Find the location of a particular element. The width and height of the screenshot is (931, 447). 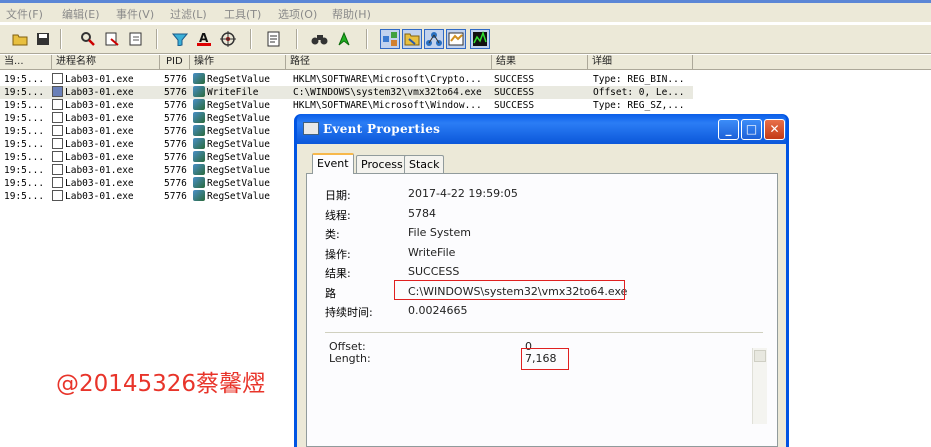

autoscroll-icon is located at coordinates (136, 39).